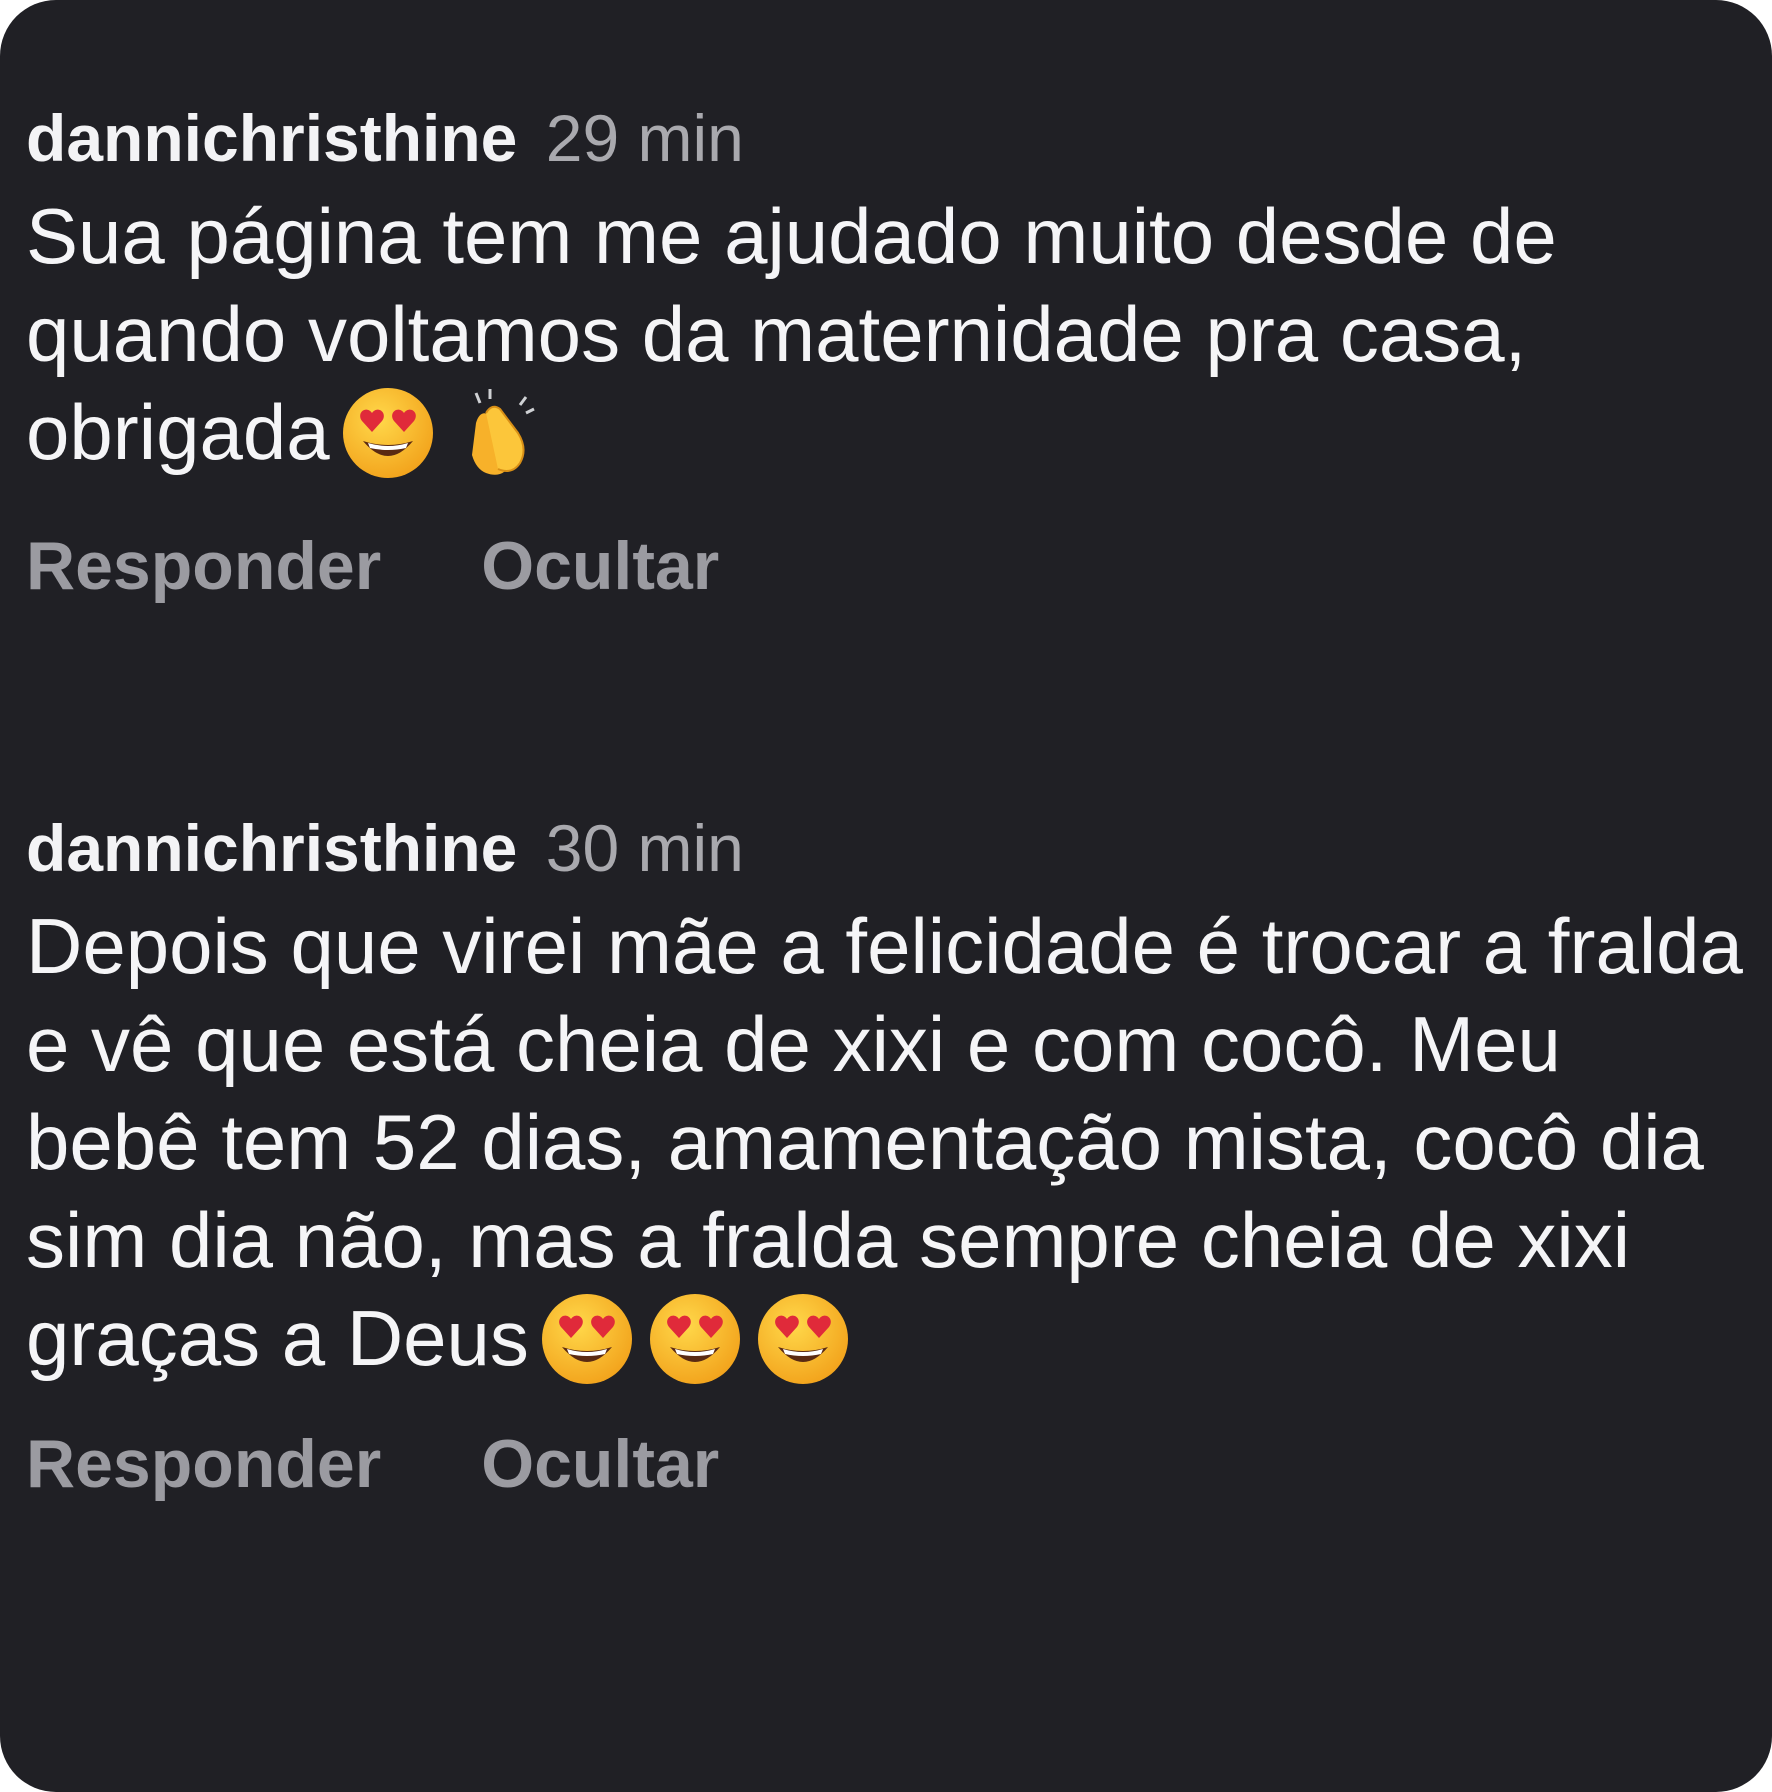 The height and width of the screenshot is (1792, 1772). Describe the element at coordinates (886, 138) in the screenshot. I see `comment-meta: dannichristhine 29 min` at that location.